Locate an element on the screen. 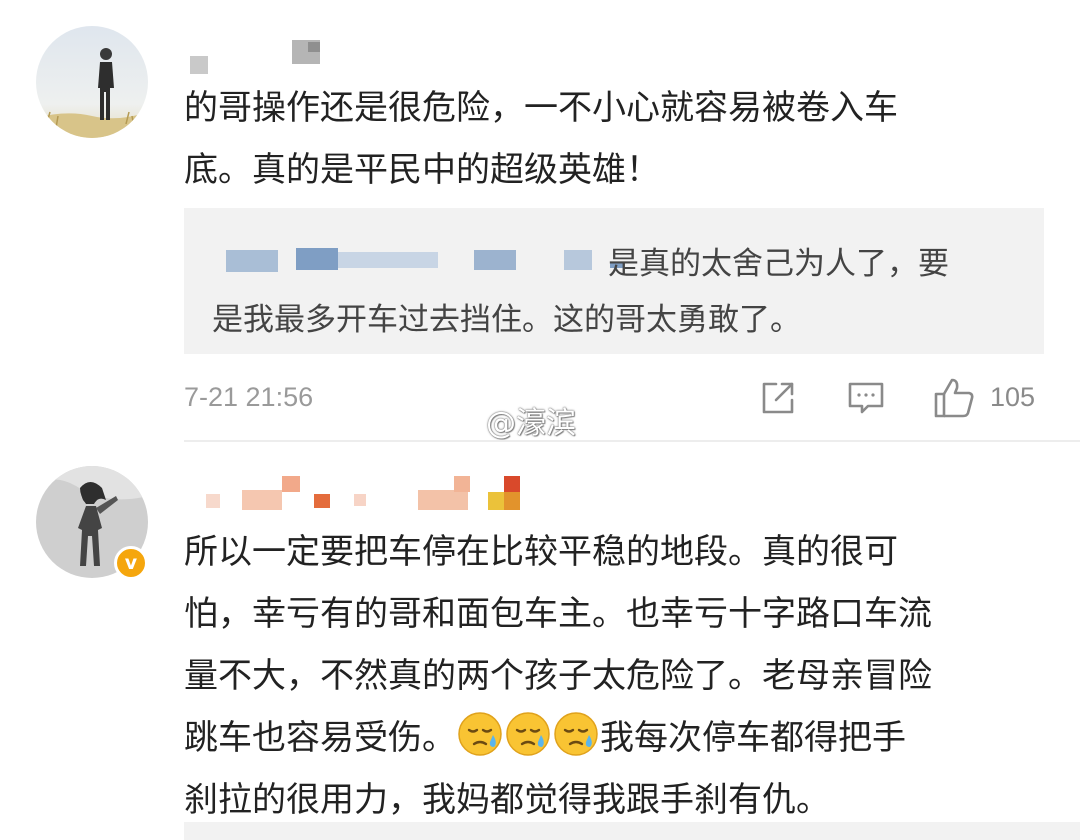  like-icon is located at coordinates (954, 398).